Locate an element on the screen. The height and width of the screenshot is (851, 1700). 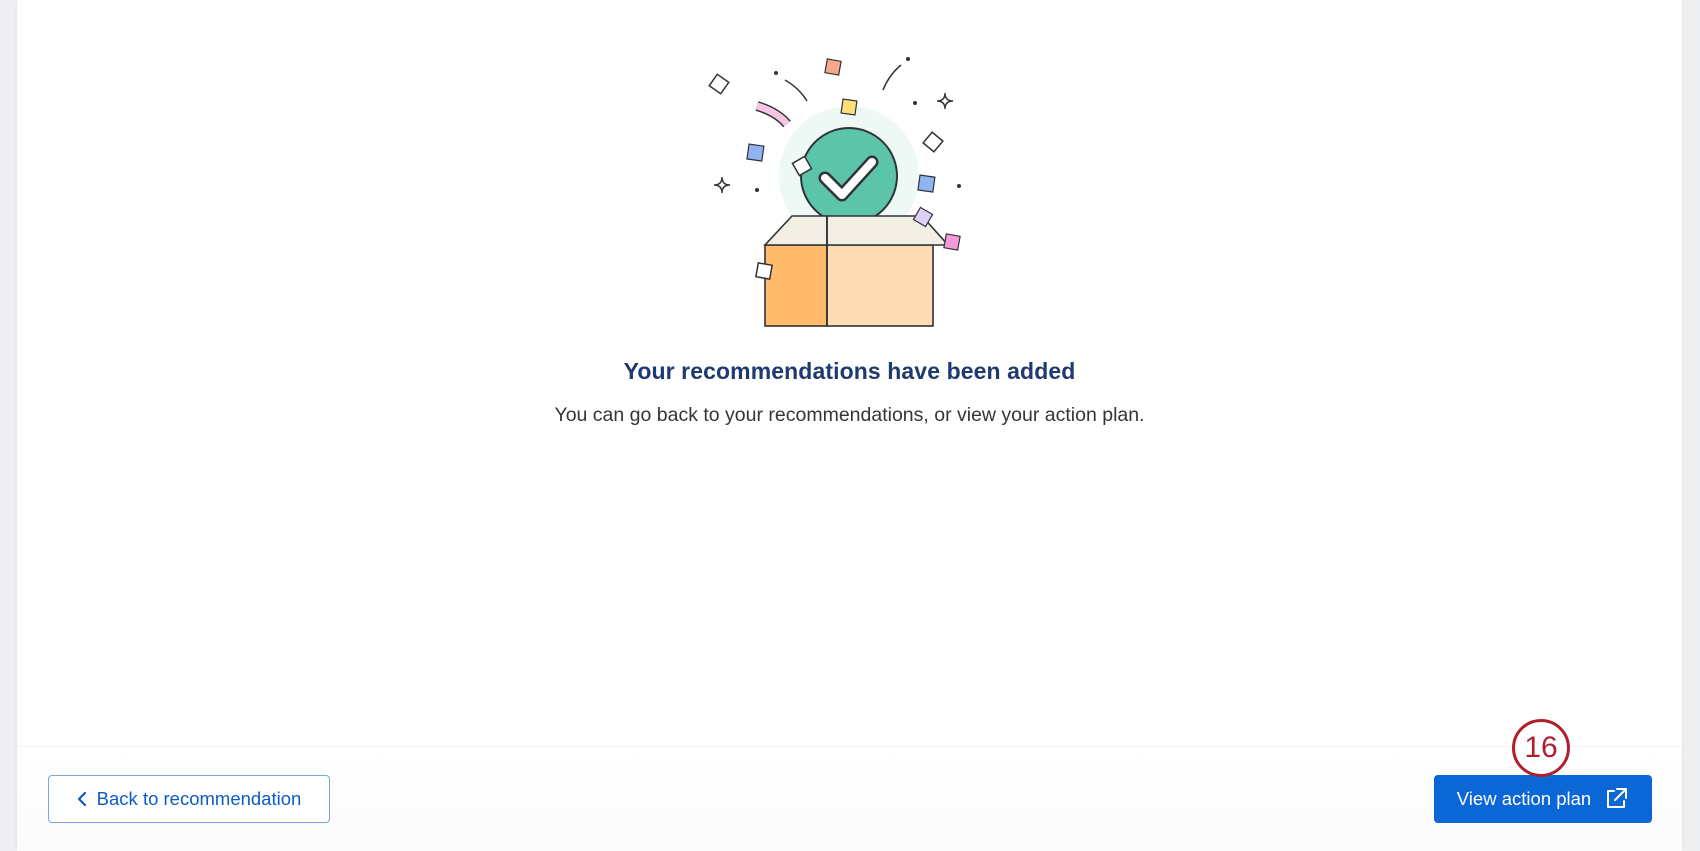
view-action-plan-label: View action plan is located at coordinates (1524, 798).